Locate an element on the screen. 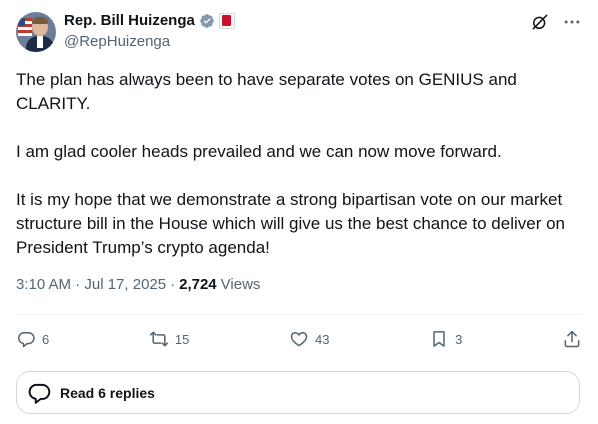 The width and height of the screenshot is (598, 424). reply-count: 6 is located at coordinates (46, 339).